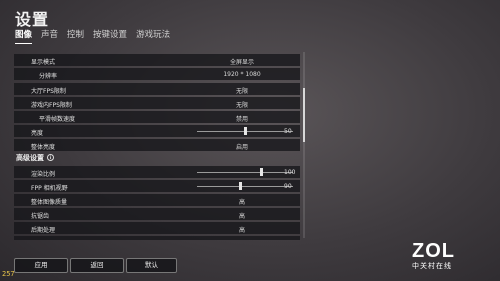 The width and height of the screenshot is (500, 281). Describe the element at coordinates (43, 174) in the screenshot. I see `render-scale-label: 渲染比例` at that location.